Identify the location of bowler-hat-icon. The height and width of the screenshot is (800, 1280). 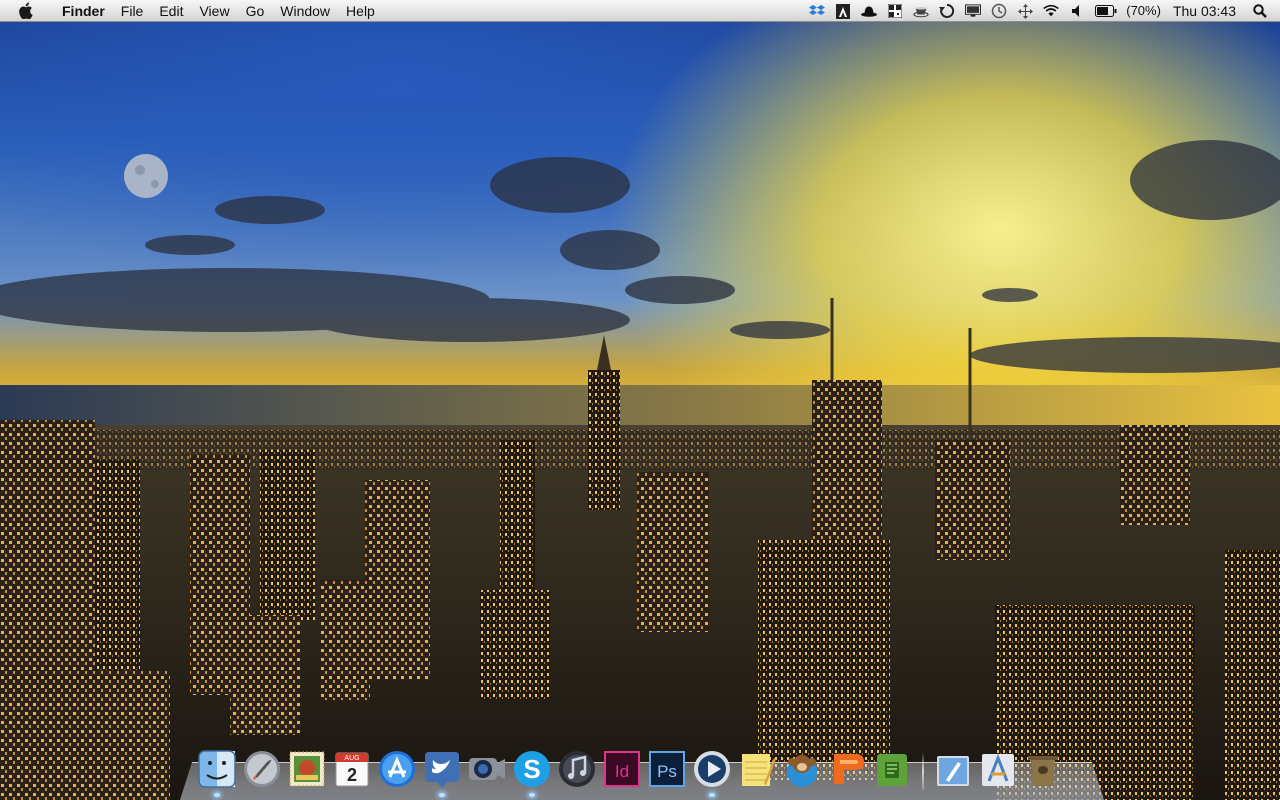
(869, 11).